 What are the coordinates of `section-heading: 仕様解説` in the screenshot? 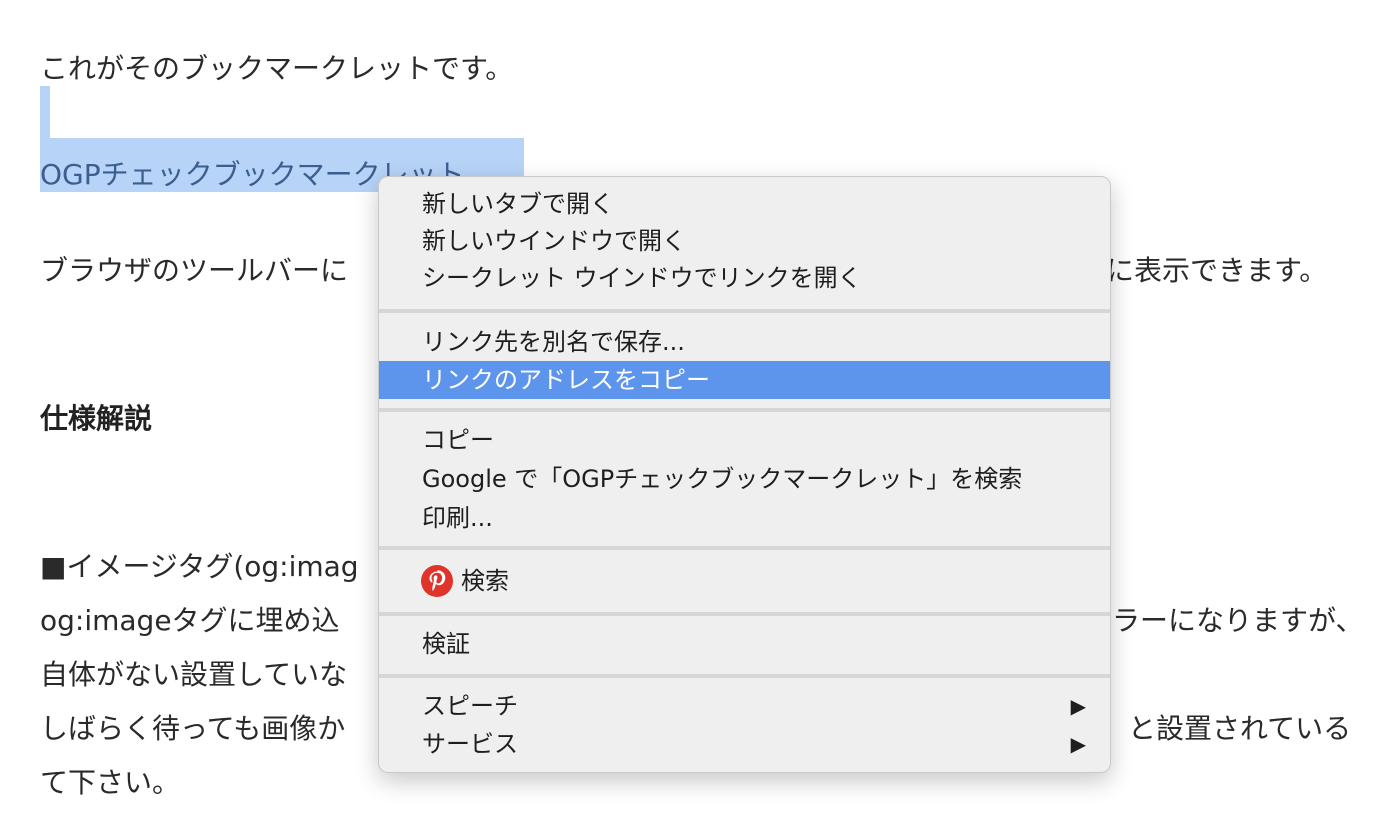 It's located at (96, 418).